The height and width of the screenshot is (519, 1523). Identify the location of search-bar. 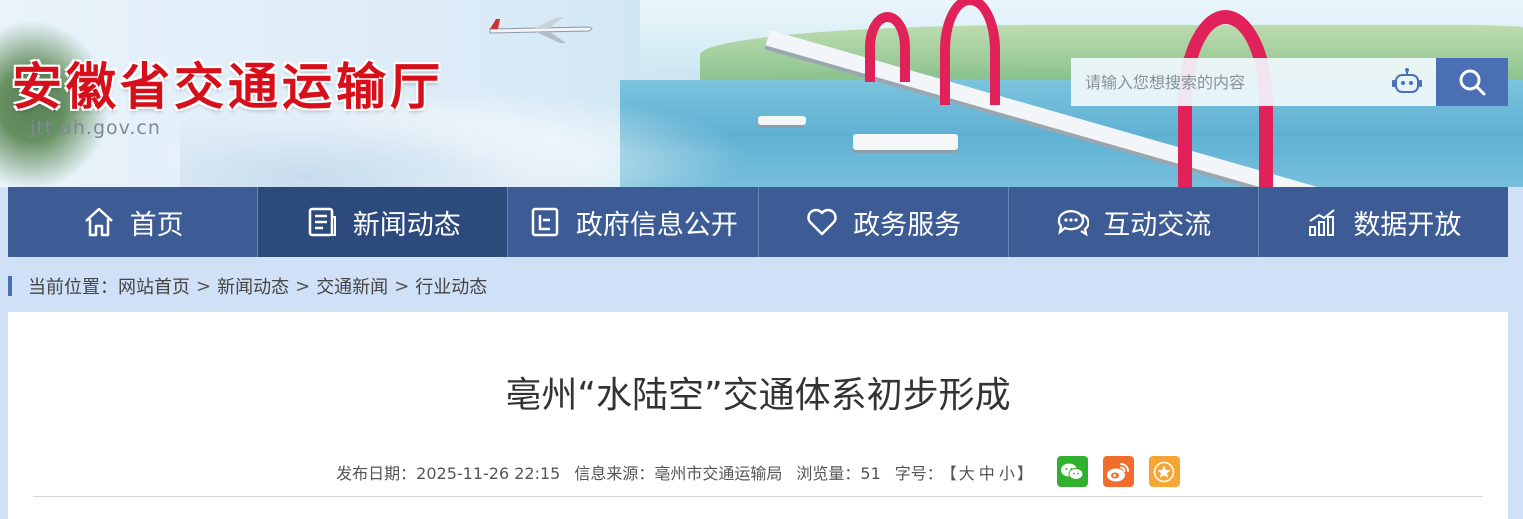
(1253, 82).